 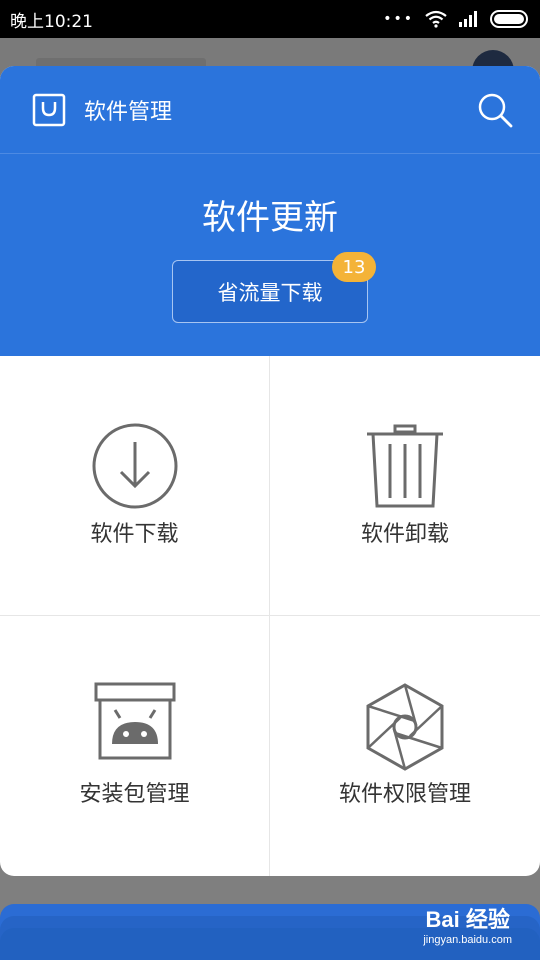 What do you see at coordinates (405, 466) in the screenshot?
I see `trash-icon` at bounding box center [405, 466].